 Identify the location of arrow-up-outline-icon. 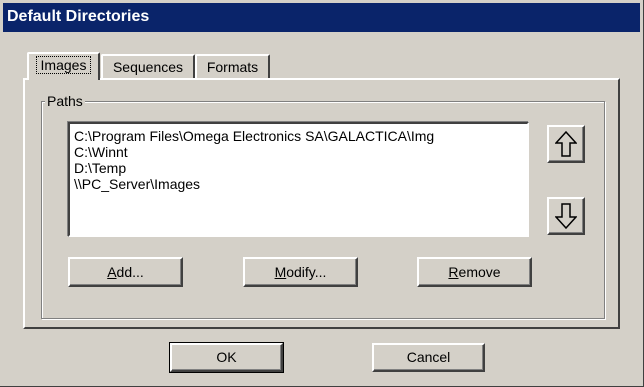
(566, 144).